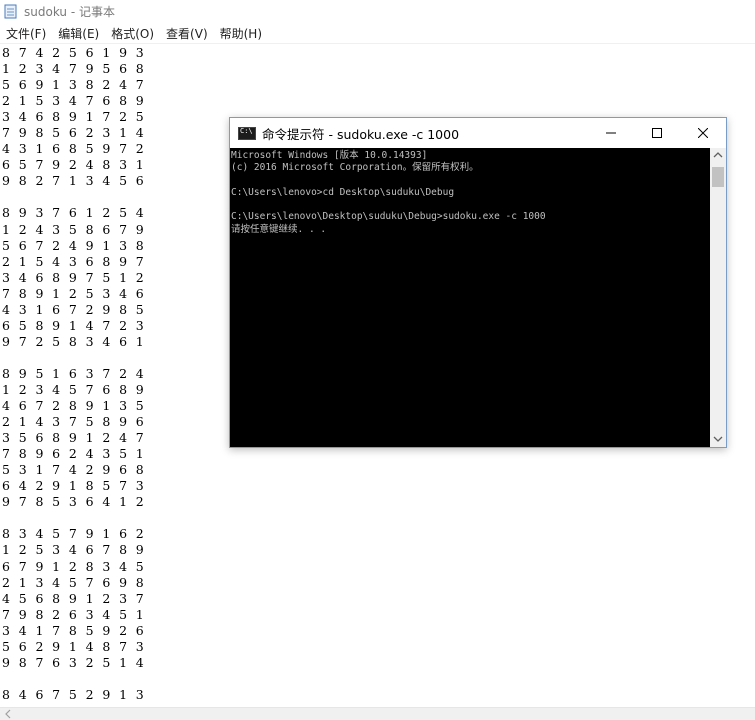 This screenshot has width=755, height=720. What do you see at coordinates (74, 52) in the screenshot?
I see `notepad-line: 8 7 4 2 5 6 1 9 3` at bounding box center [74, 52].